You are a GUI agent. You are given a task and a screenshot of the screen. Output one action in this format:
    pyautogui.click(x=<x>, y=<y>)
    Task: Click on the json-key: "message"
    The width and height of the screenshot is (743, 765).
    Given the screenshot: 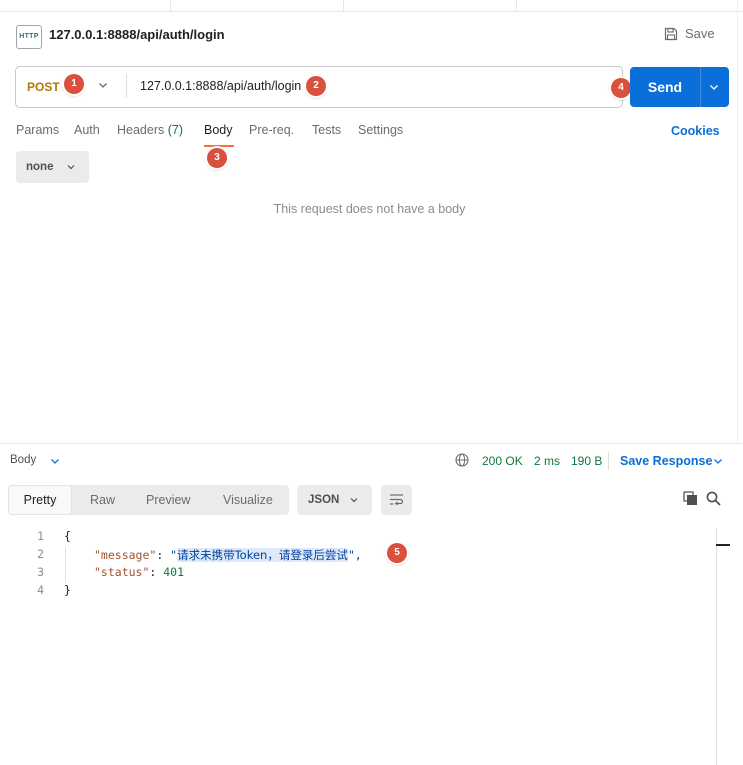 What is the action you would take?
    pyautogui.click(x=125, y=555)
    